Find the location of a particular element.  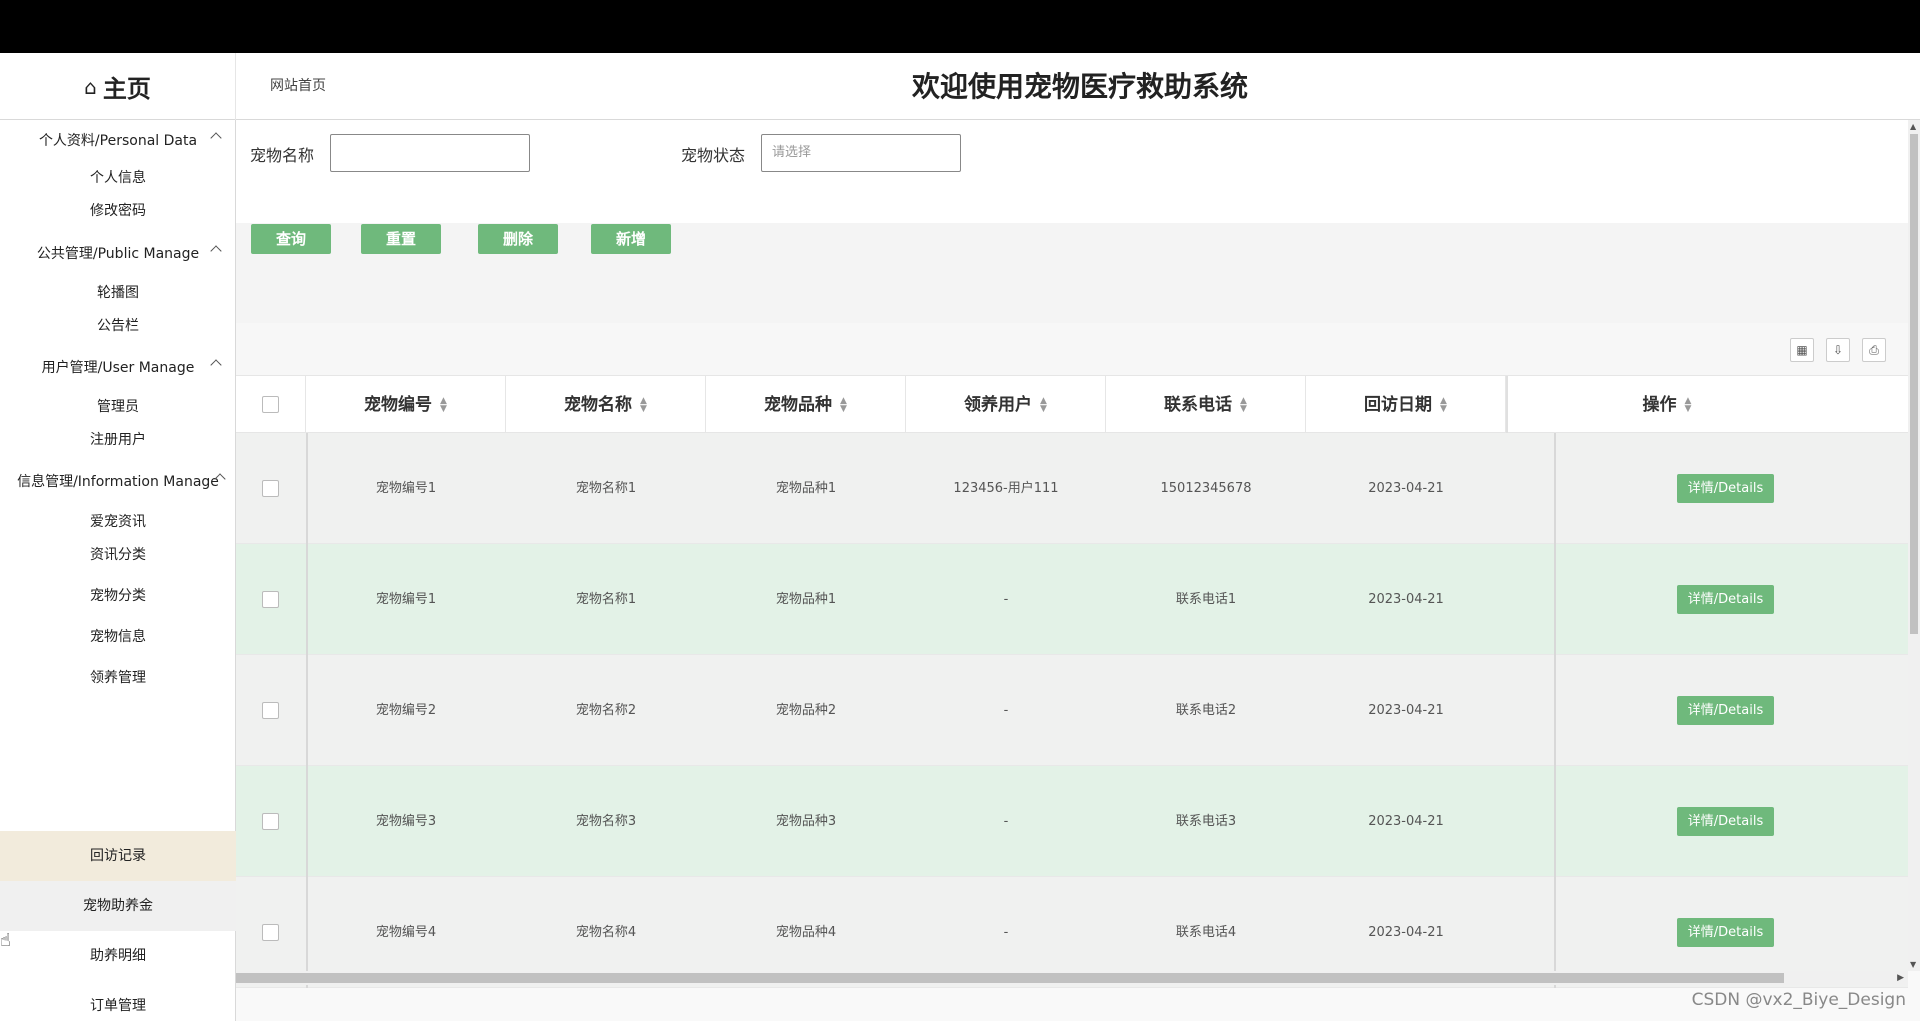

vertical-scrollbar: ▲ ▼ is located at coordinates (1914, 545).